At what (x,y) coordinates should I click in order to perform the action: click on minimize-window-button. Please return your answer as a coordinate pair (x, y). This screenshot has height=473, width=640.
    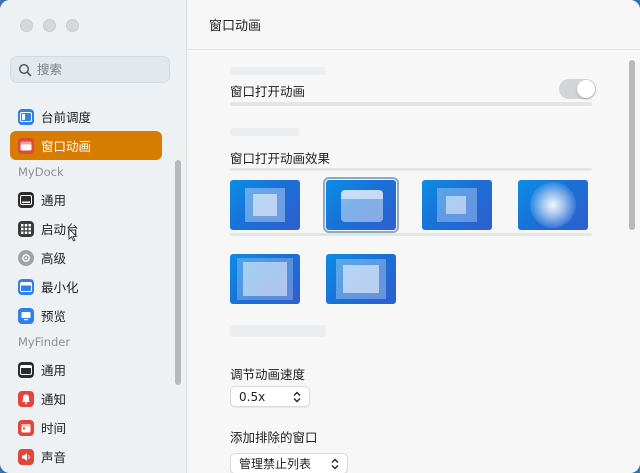
    Looking at the image, I should click on (49, 25).